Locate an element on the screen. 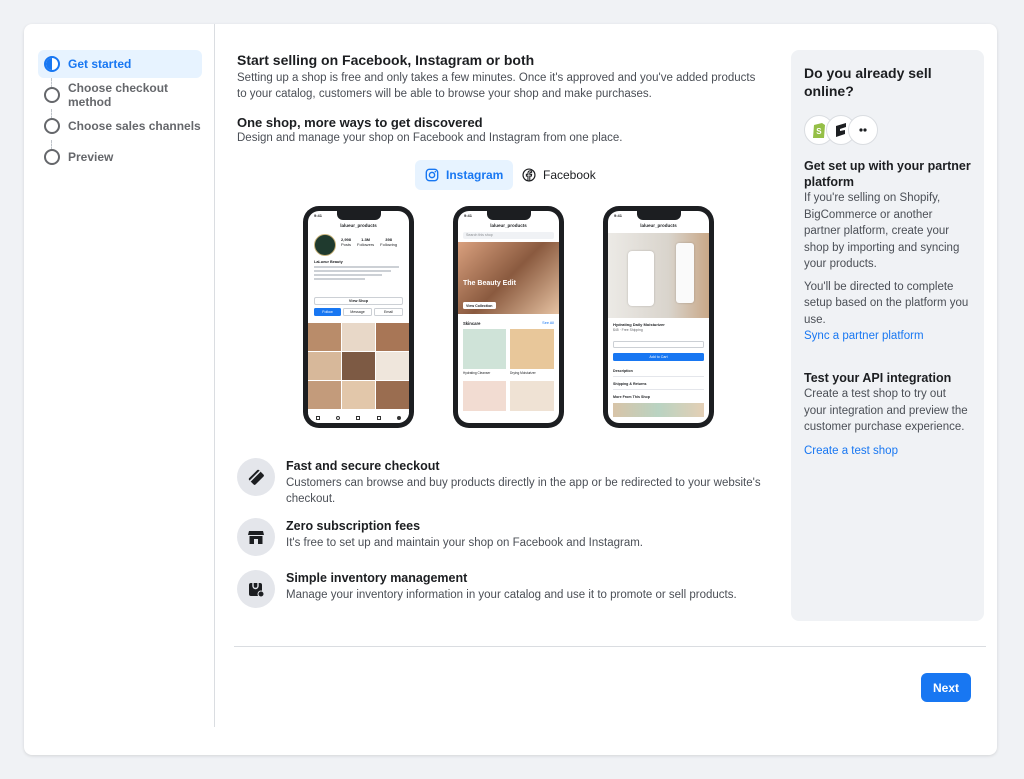 This screenshot has width=1024, height=779. step-get-started: Get started is located at coordinates (120, 64).